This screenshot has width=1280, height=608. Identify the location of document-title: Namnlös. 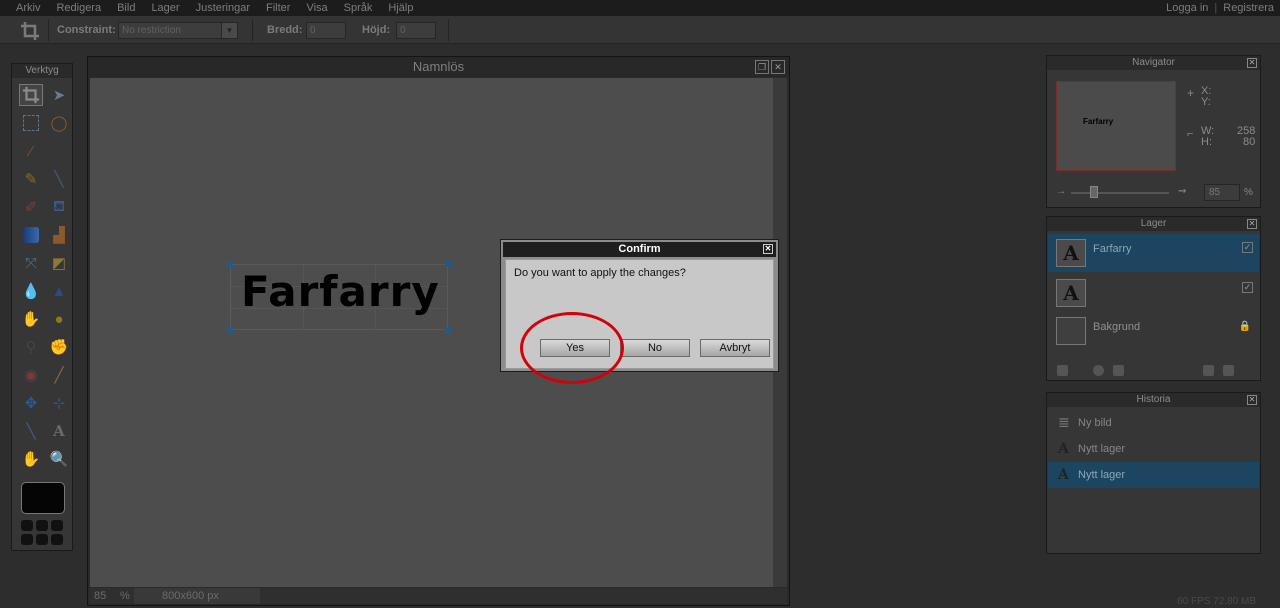
(438, 66).